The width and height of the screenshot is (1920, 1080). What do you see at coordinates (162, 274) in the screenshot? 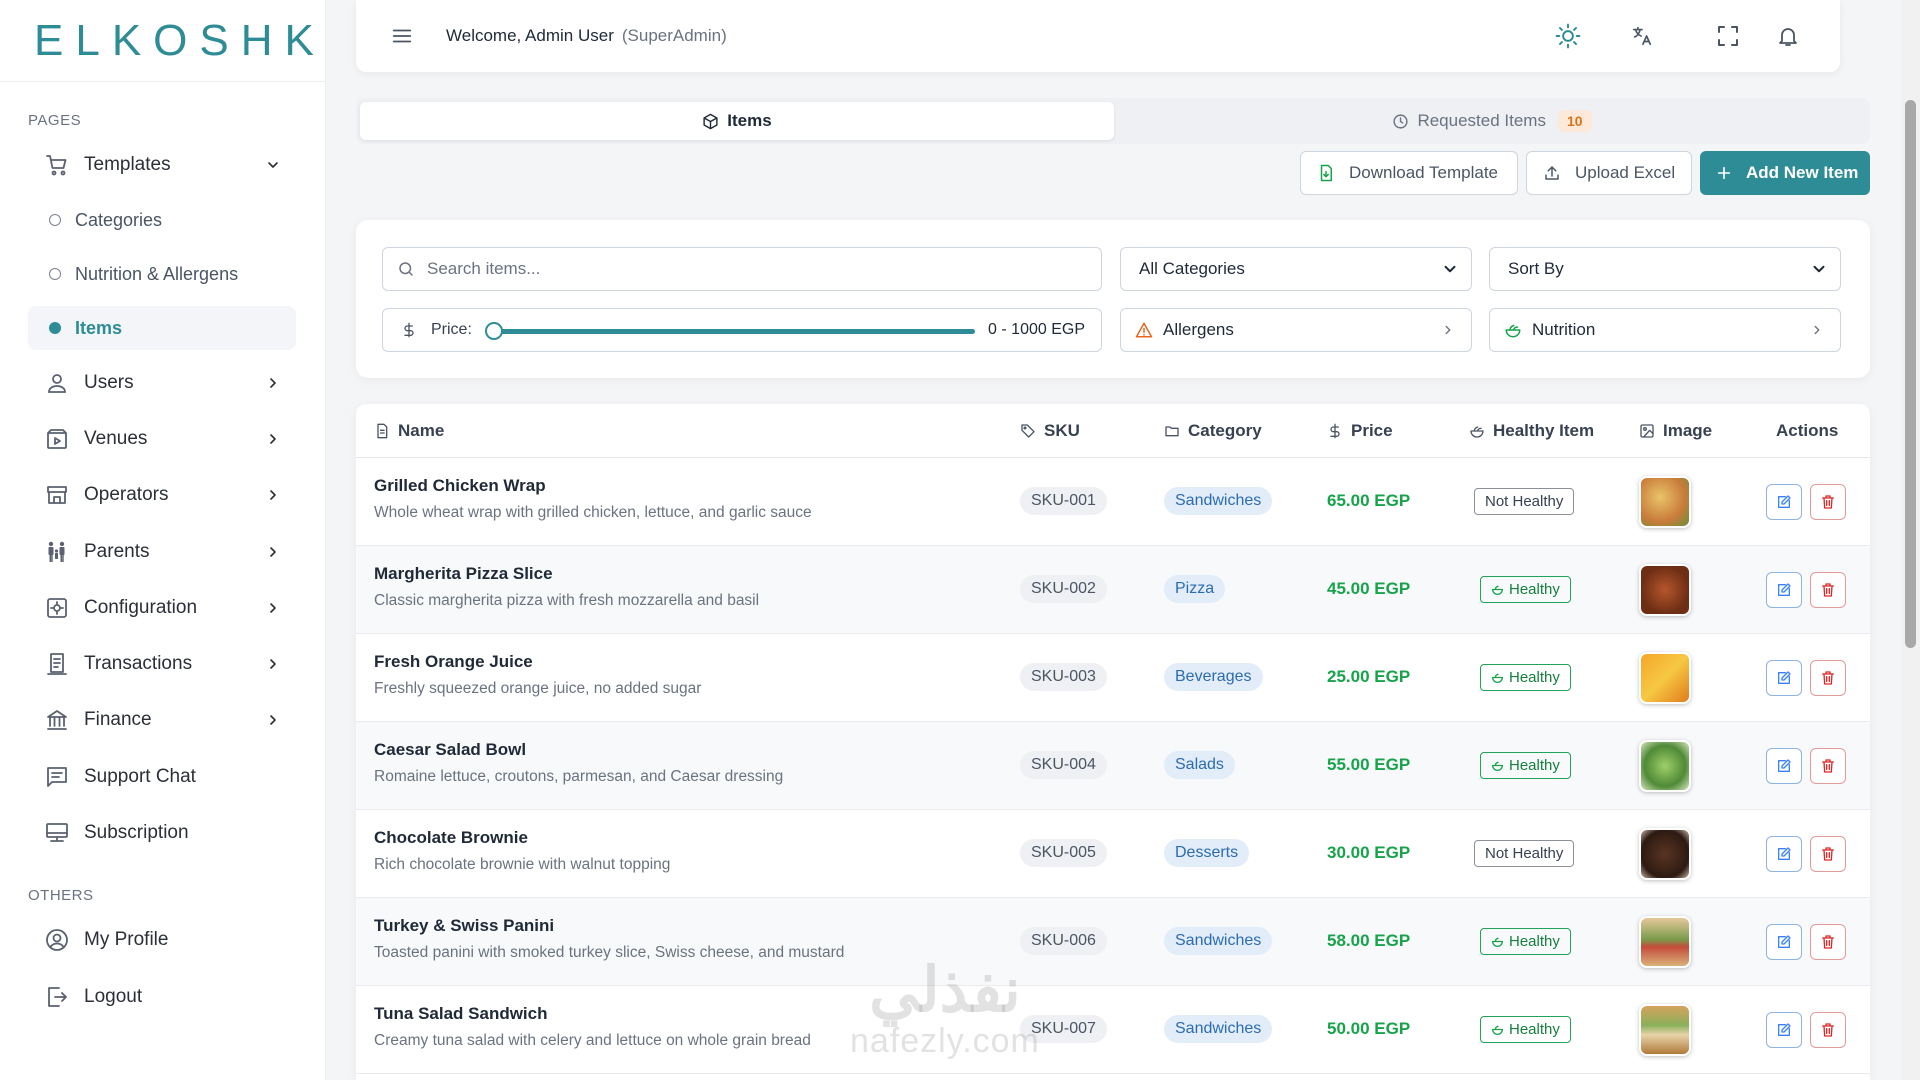
I see `sidebar-subitem-nutrition-allergens: Nutrition & Allergens` at bounding box center [162, 274].